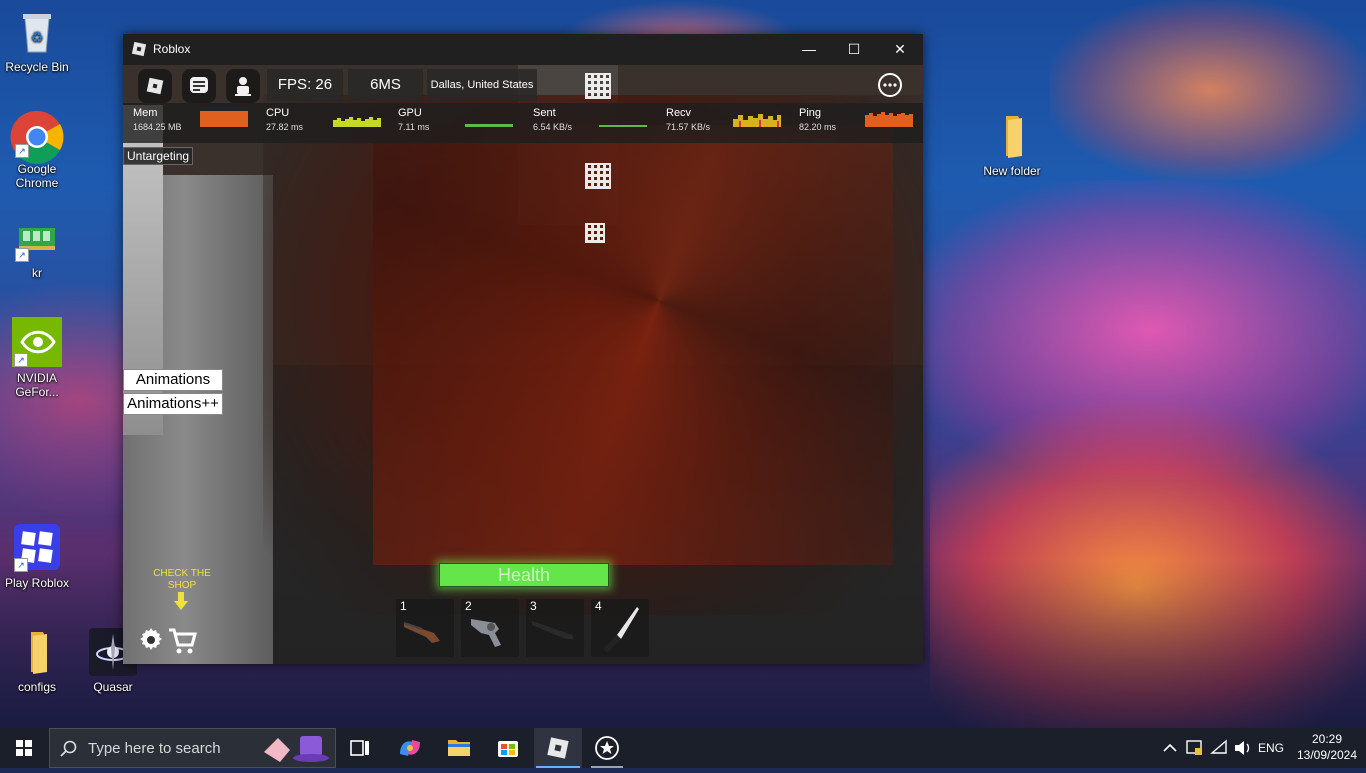 The image size is (1366, 773). I want to click on stat-ping-graph, so click(889, 119).